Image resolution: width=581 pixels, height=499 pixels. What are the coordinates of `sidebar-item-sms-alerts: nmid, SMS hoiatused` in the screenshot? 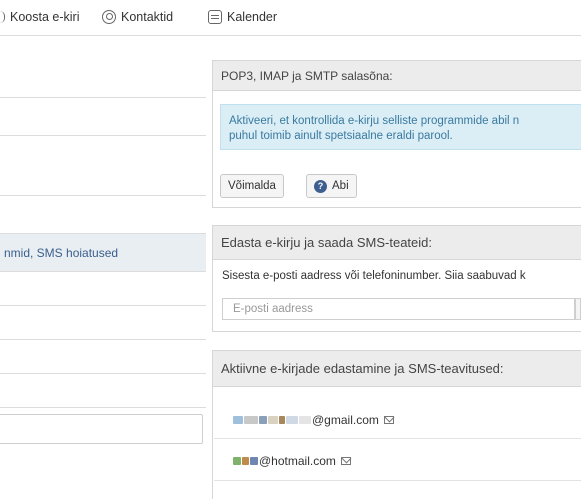 It's located at (103, 253).